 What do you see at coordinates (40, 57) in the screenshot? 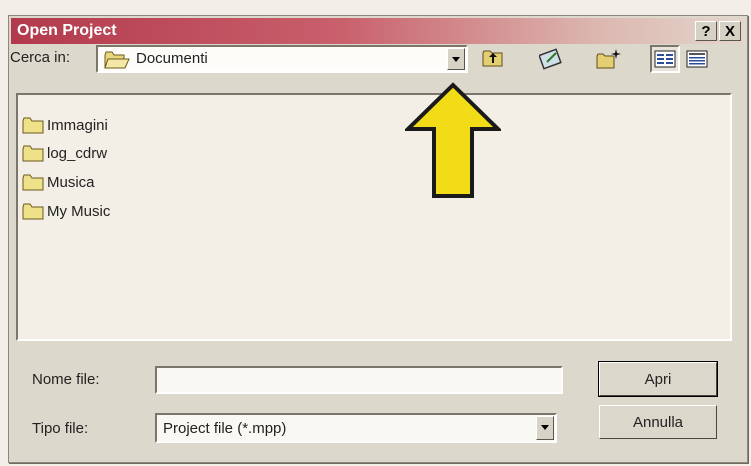
I see `look-in-label: Cerca in:` at bounding box center [40, 57].